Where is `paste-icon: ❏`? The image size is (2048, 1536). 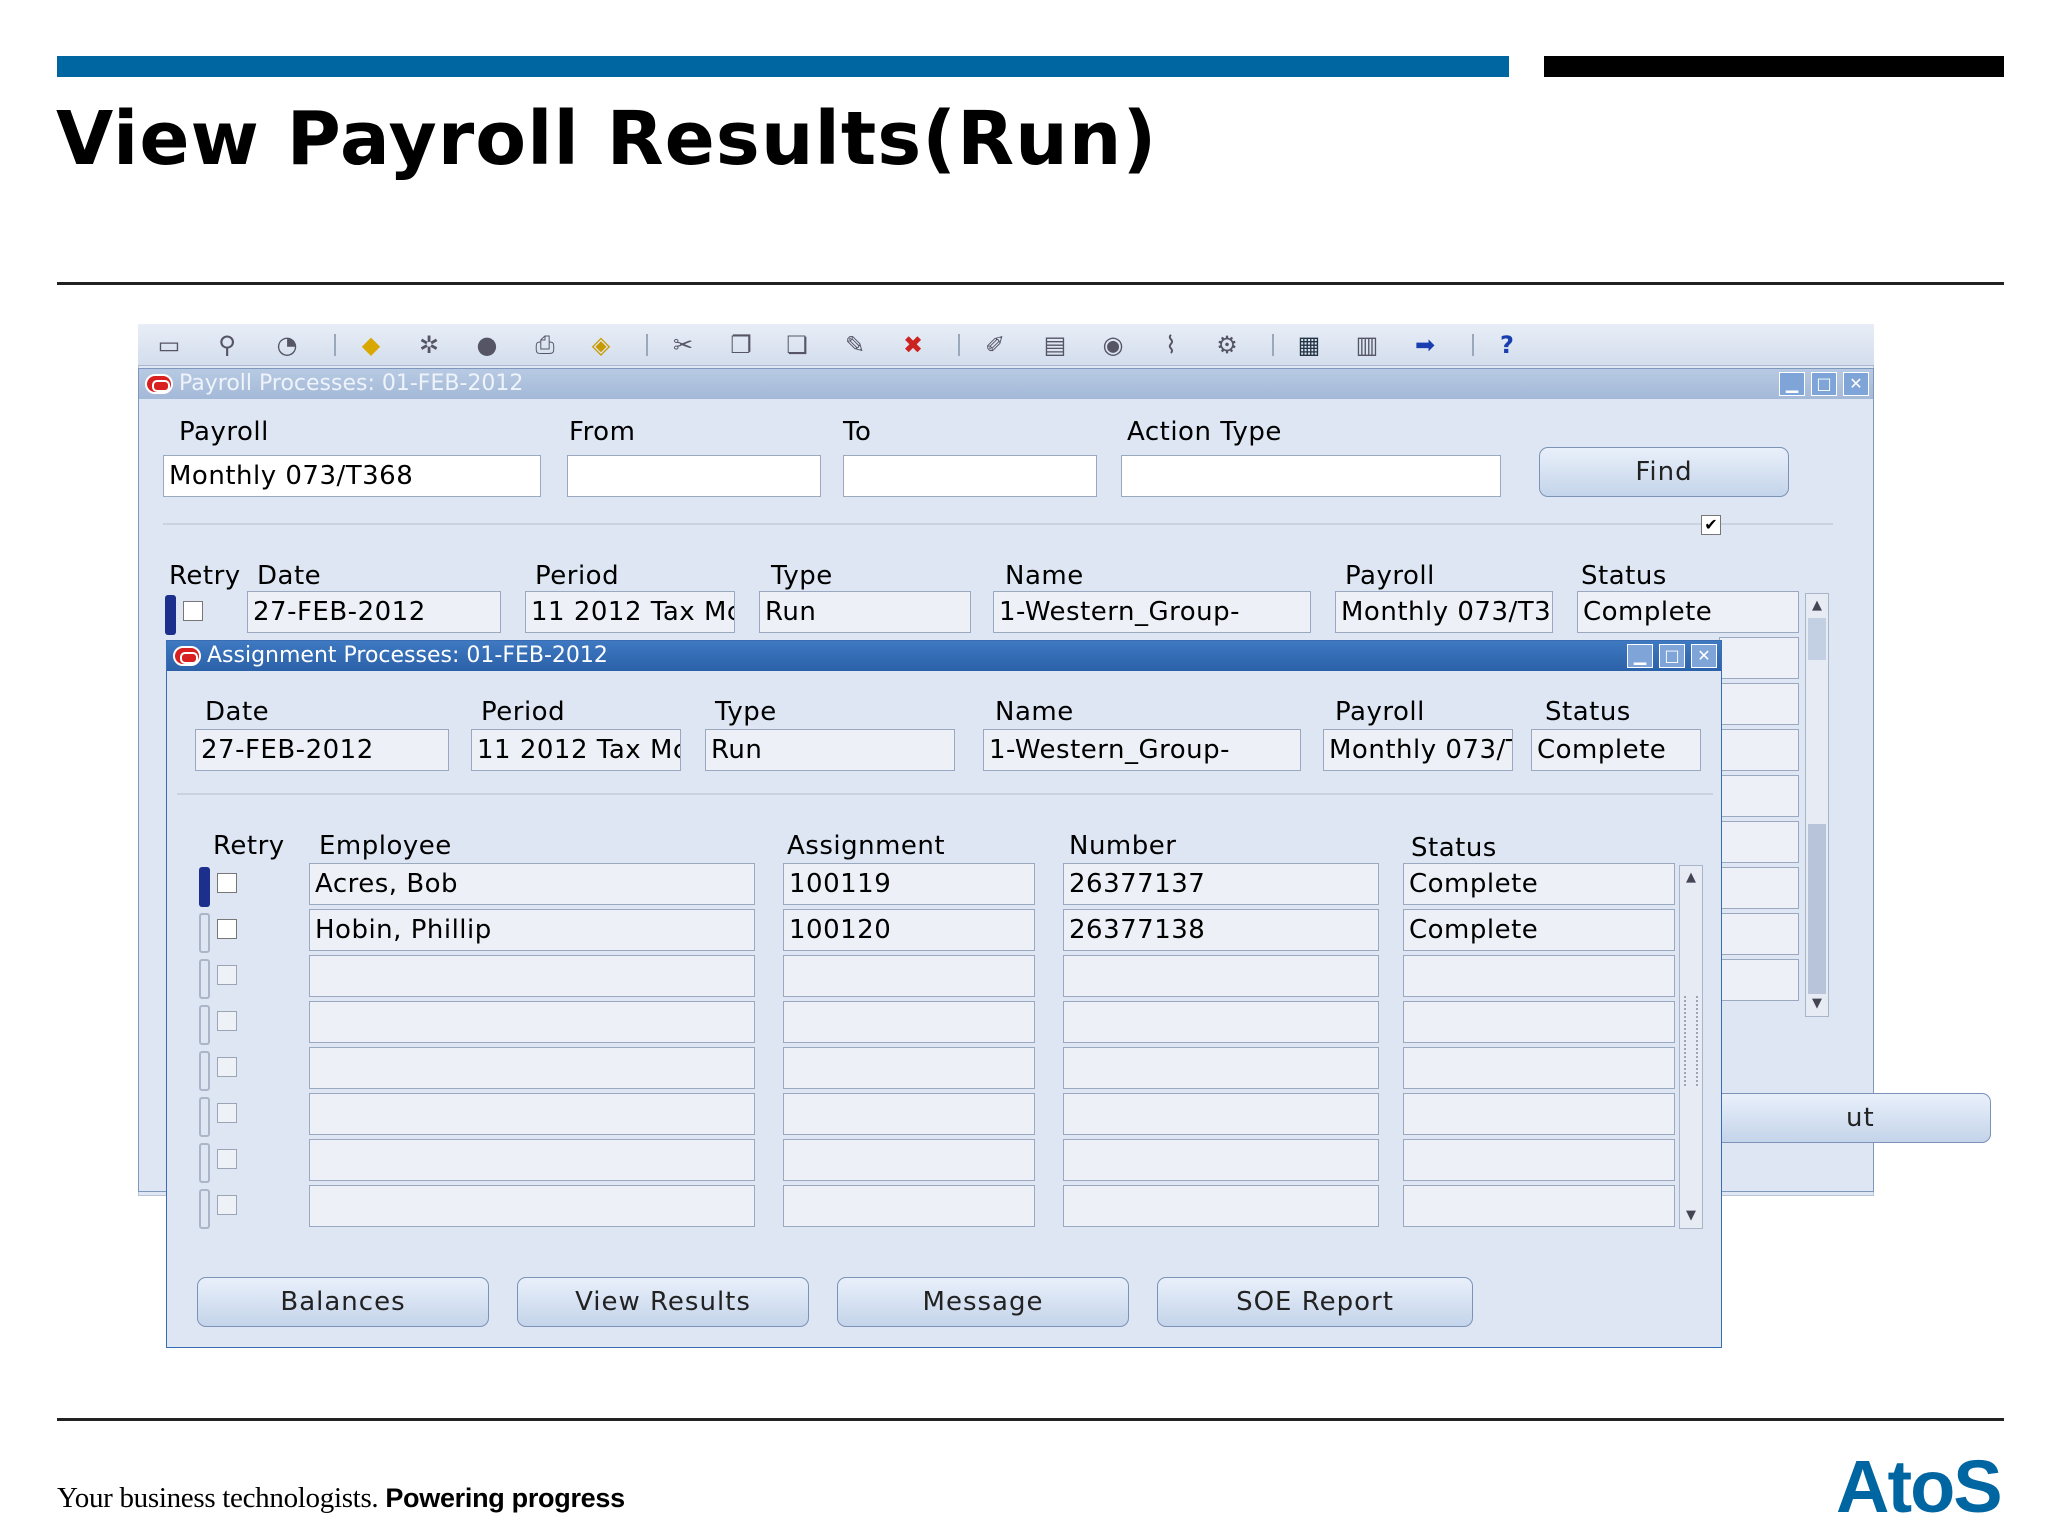 paste-icon: ❏ is located at coordinates (797, 345).